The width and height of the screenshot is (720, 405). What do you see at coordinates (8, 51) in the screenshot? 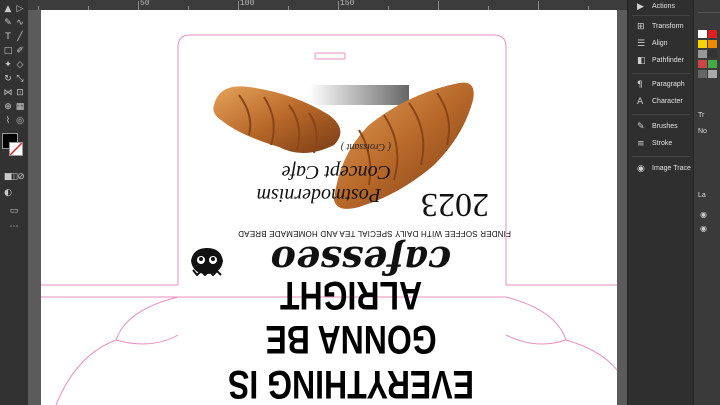
I see `rectangle-tool-icon: □` at bounding box center [8, 51].